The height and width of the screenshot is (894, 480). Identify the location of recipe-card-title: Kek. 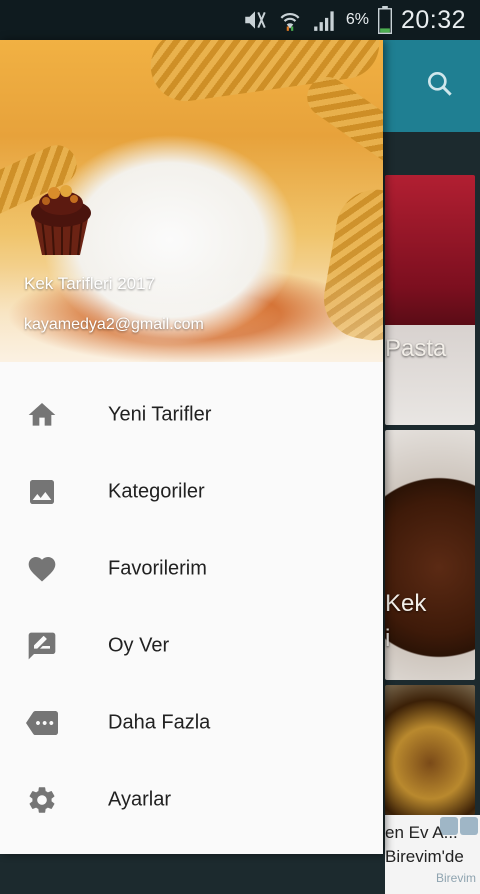
(406, 603).